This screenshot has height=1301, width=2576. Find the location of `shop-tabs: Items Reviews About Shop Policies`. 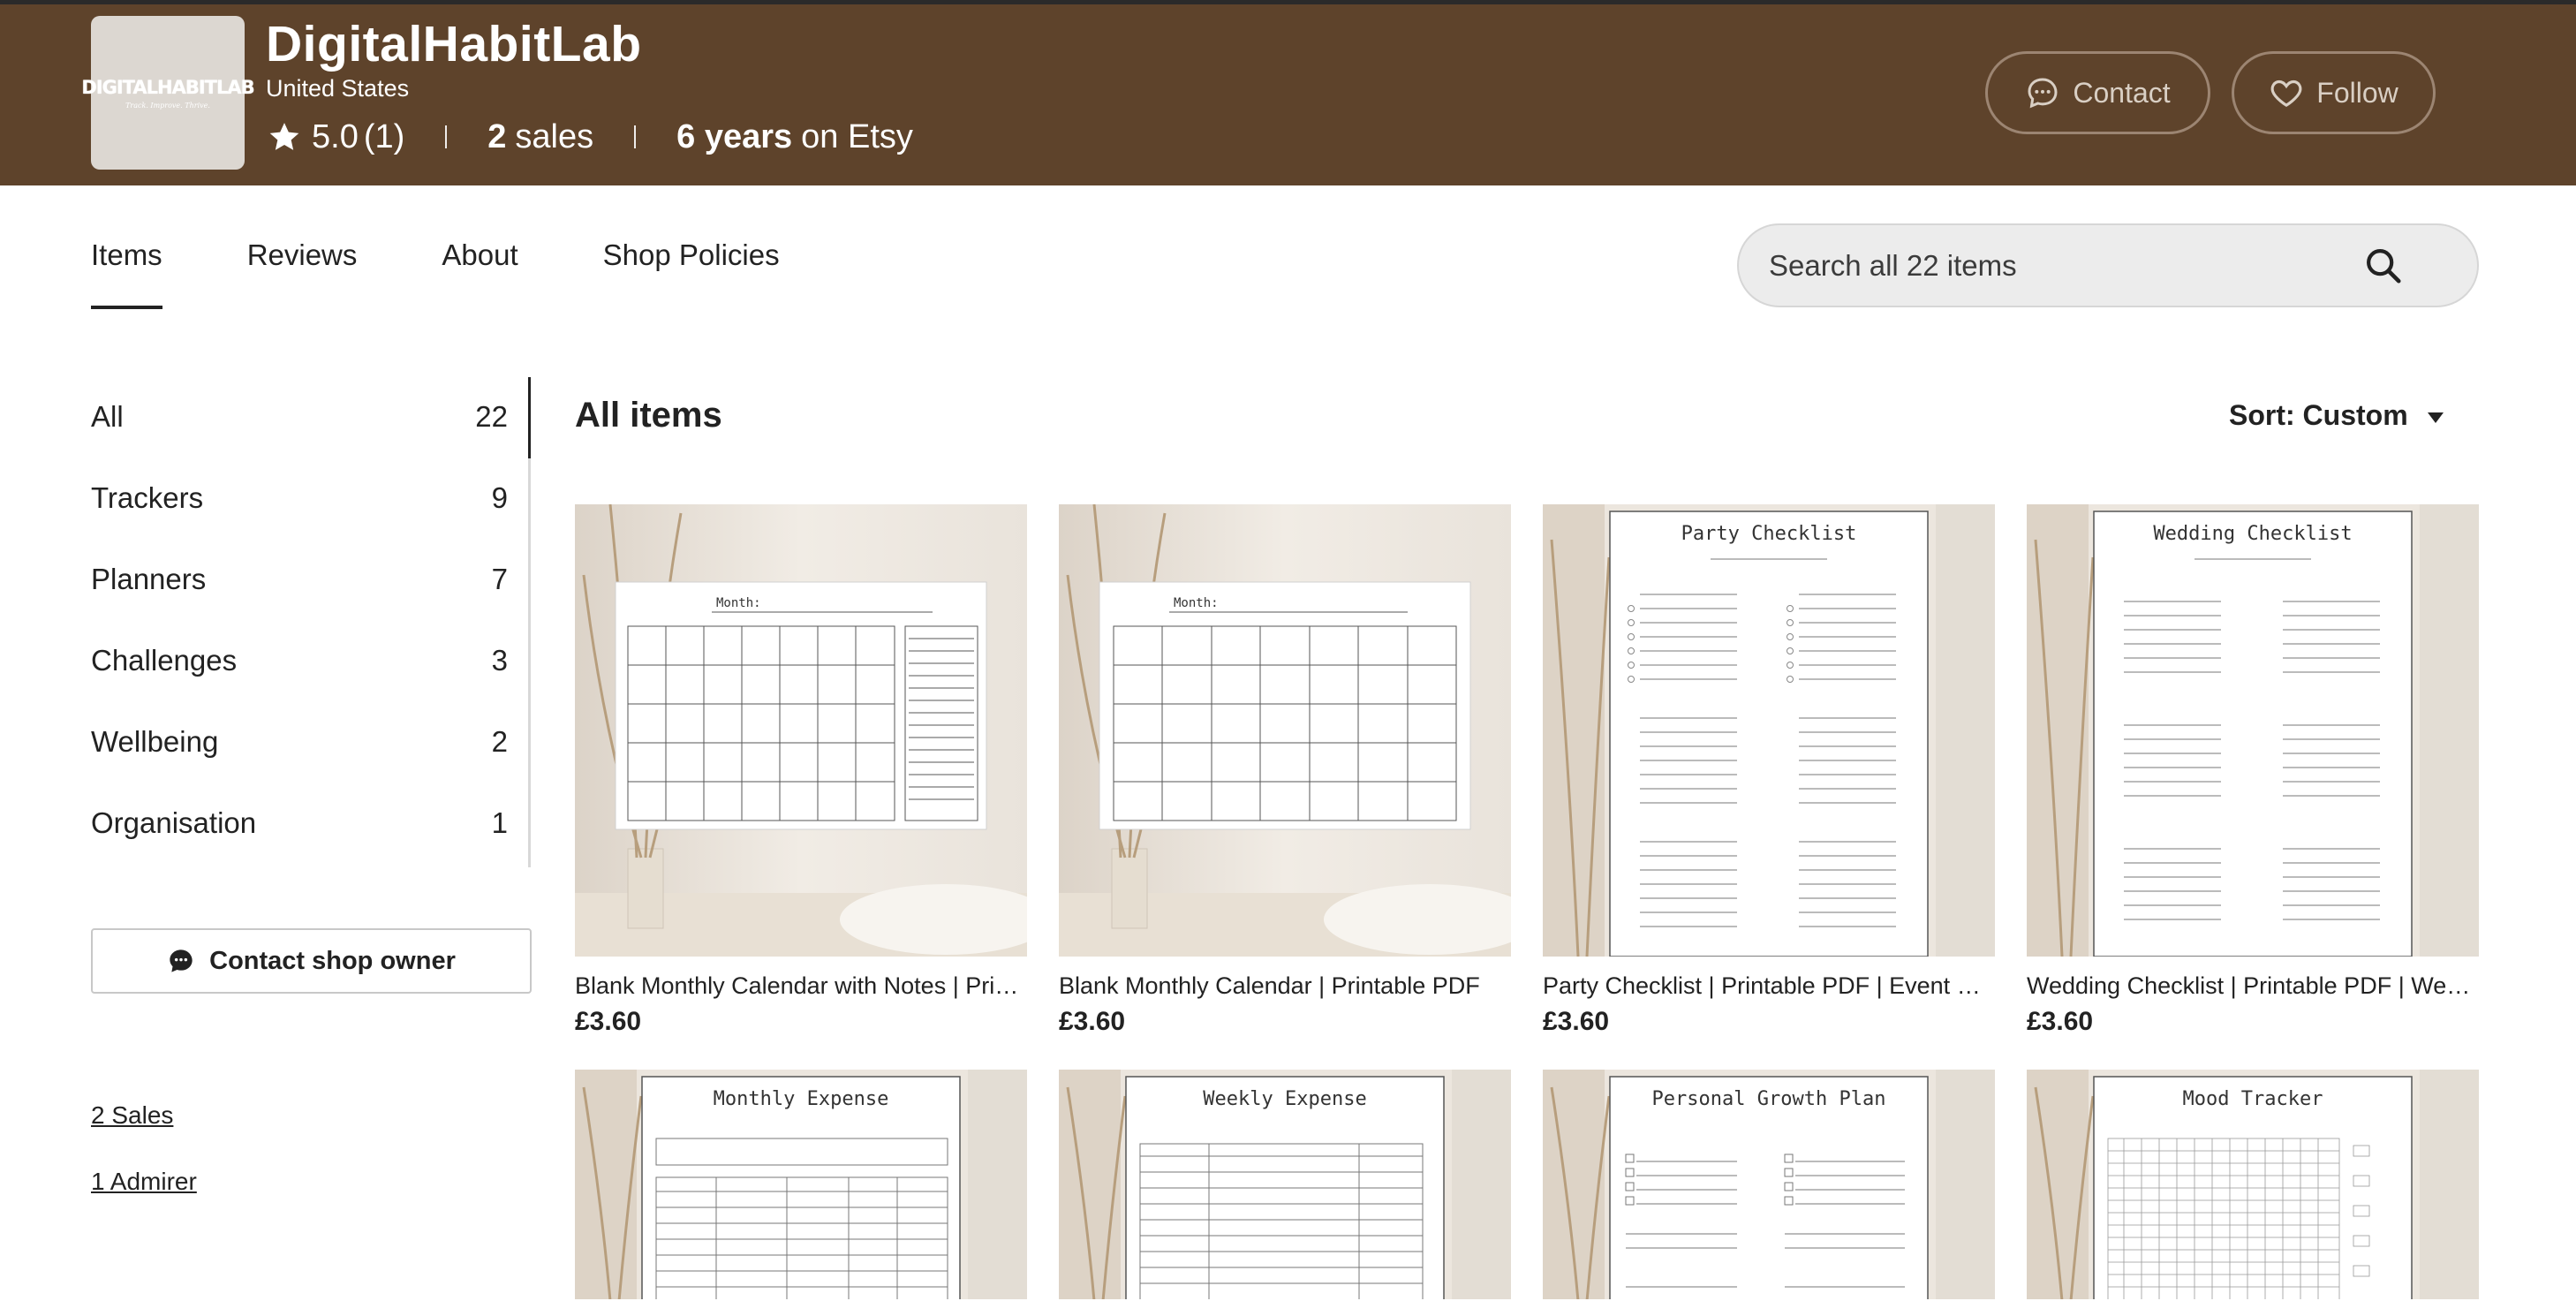

shop-tabs: Items Reviews About Shop Policies is located at coordinates (478, 273).